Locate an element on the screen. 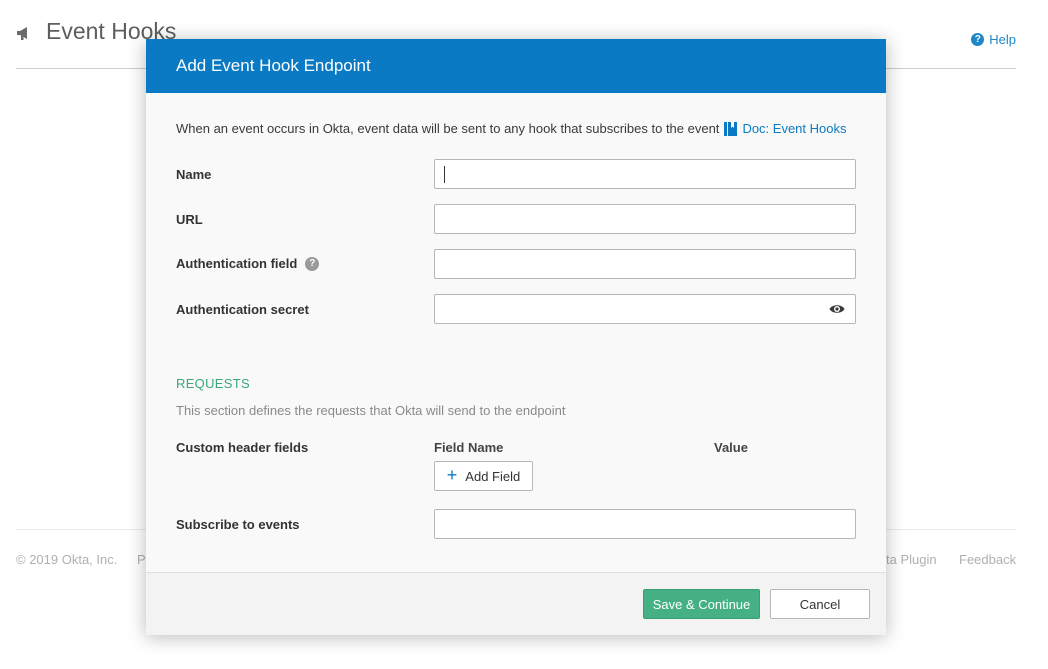  save-continue-button: Save & Continue is located at coordinates (701, 604).